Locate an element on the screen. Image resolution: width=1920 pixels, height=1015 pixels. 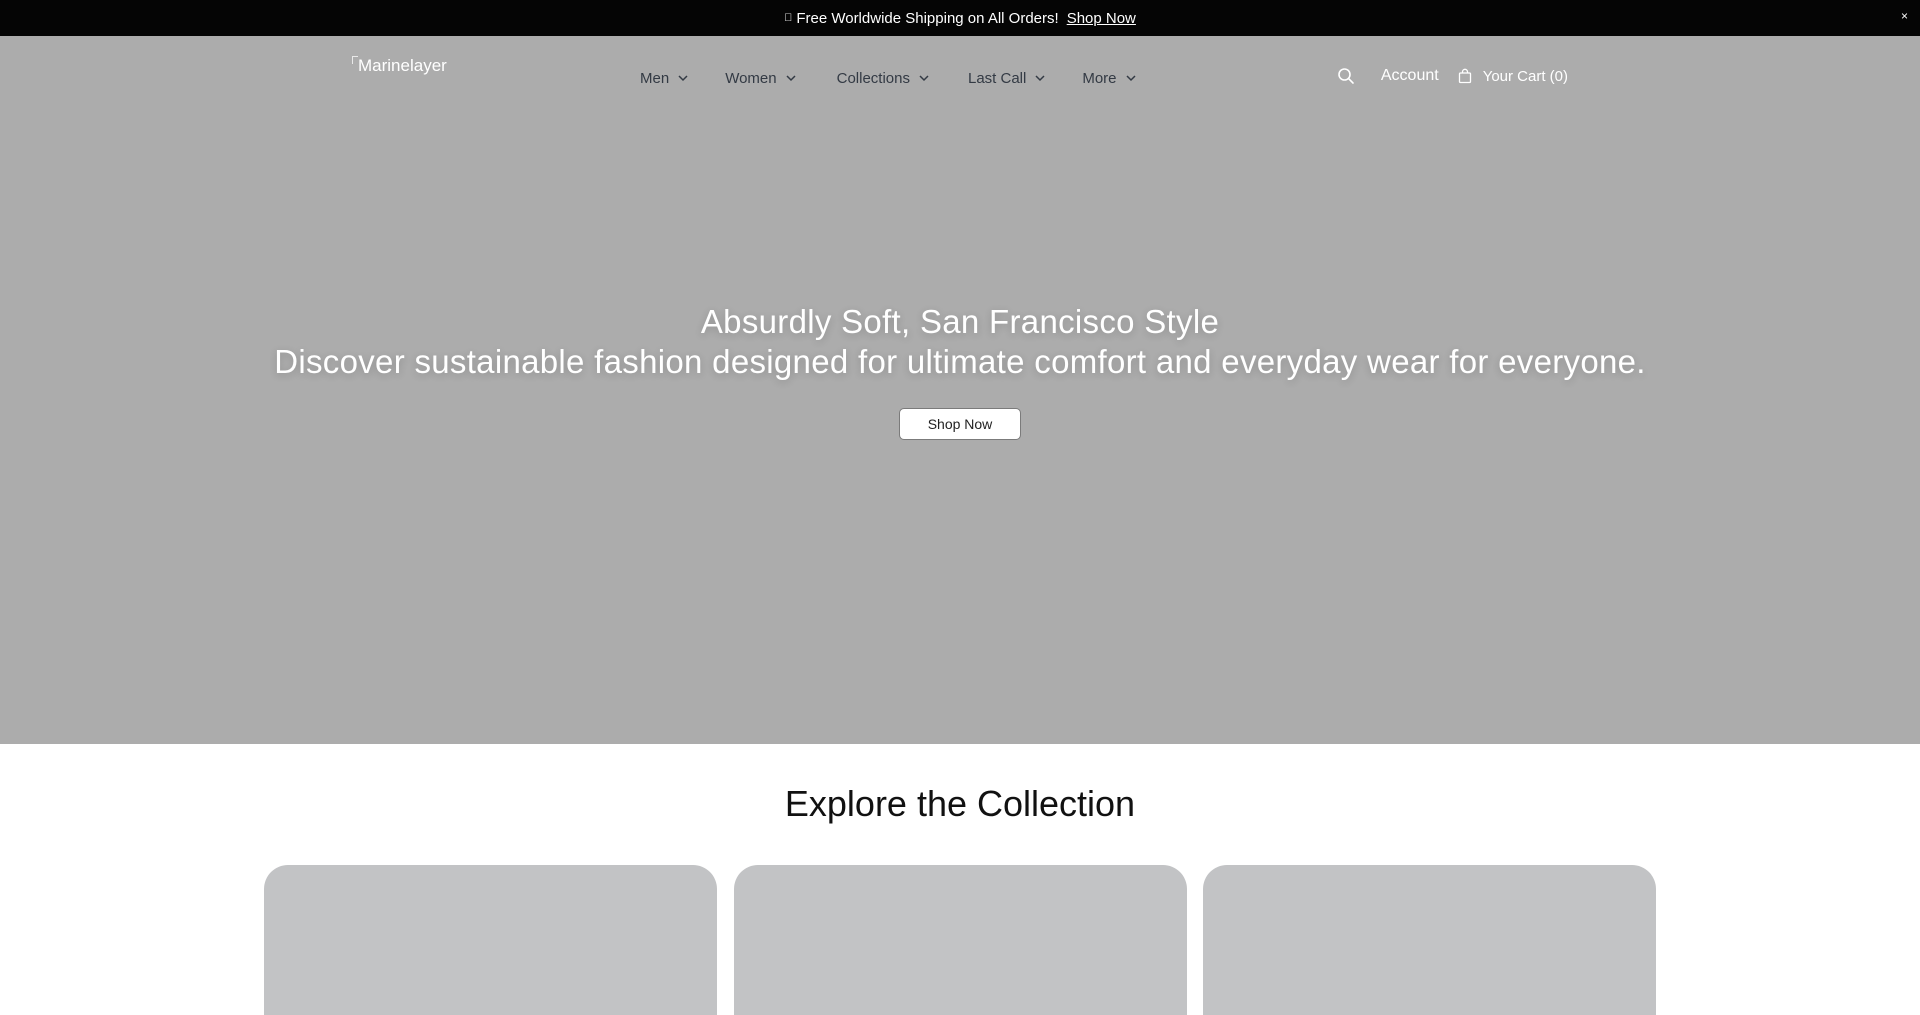
nav-item-women: Women is located at coordinates (760, 78).